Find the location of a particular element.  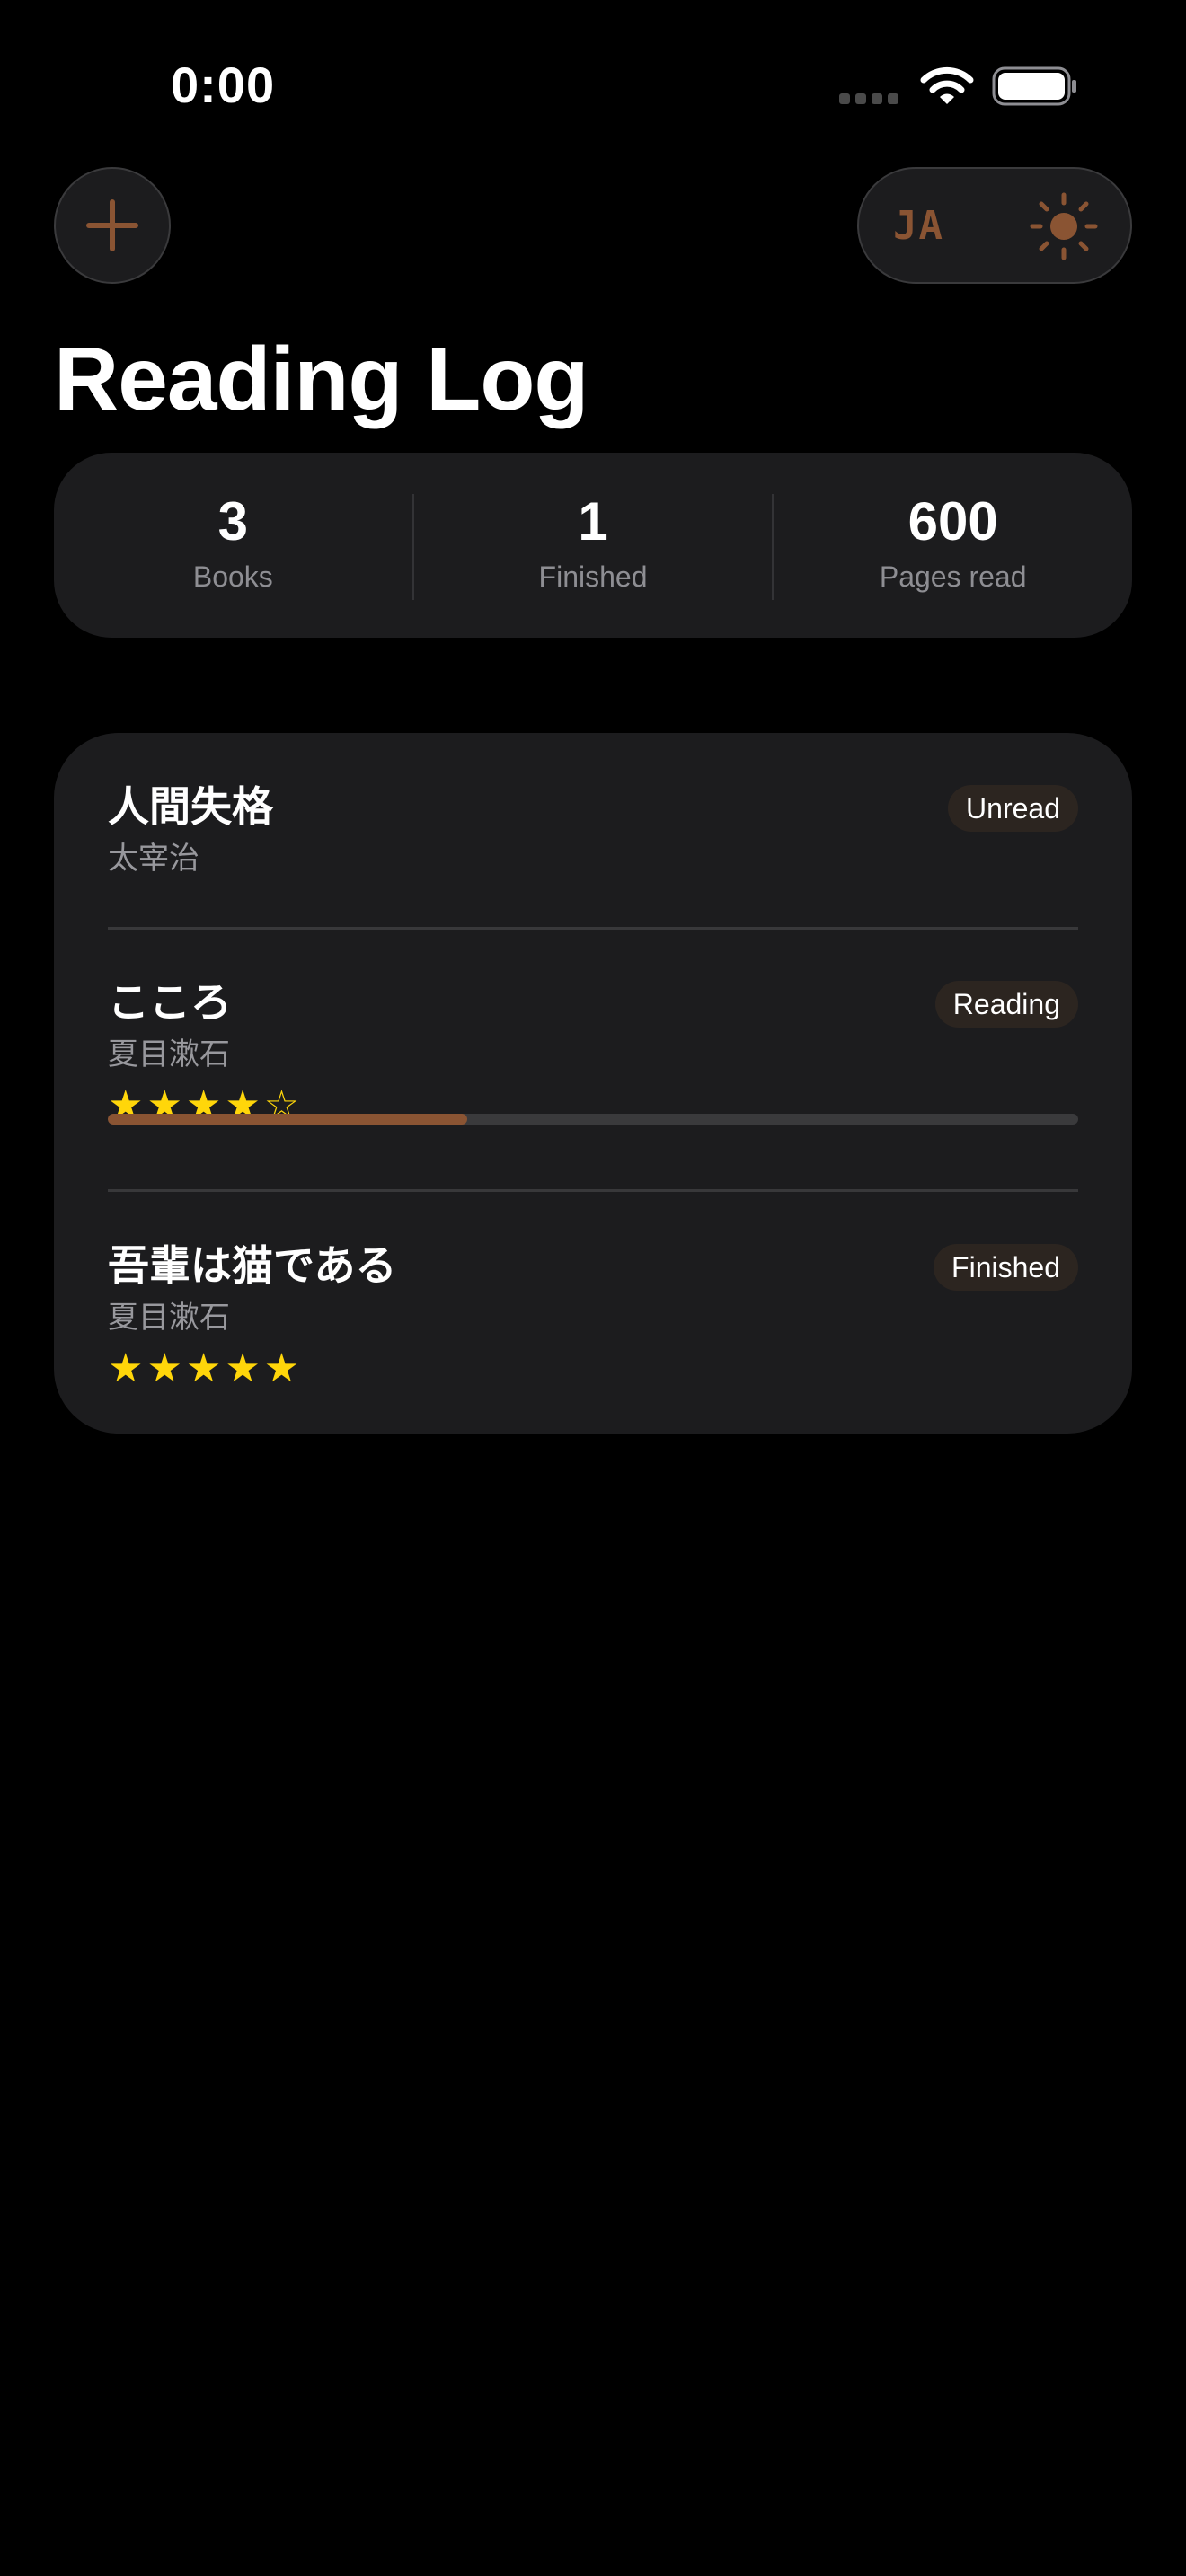

status-bar: 0:00 is located at coordinates (593, 85).